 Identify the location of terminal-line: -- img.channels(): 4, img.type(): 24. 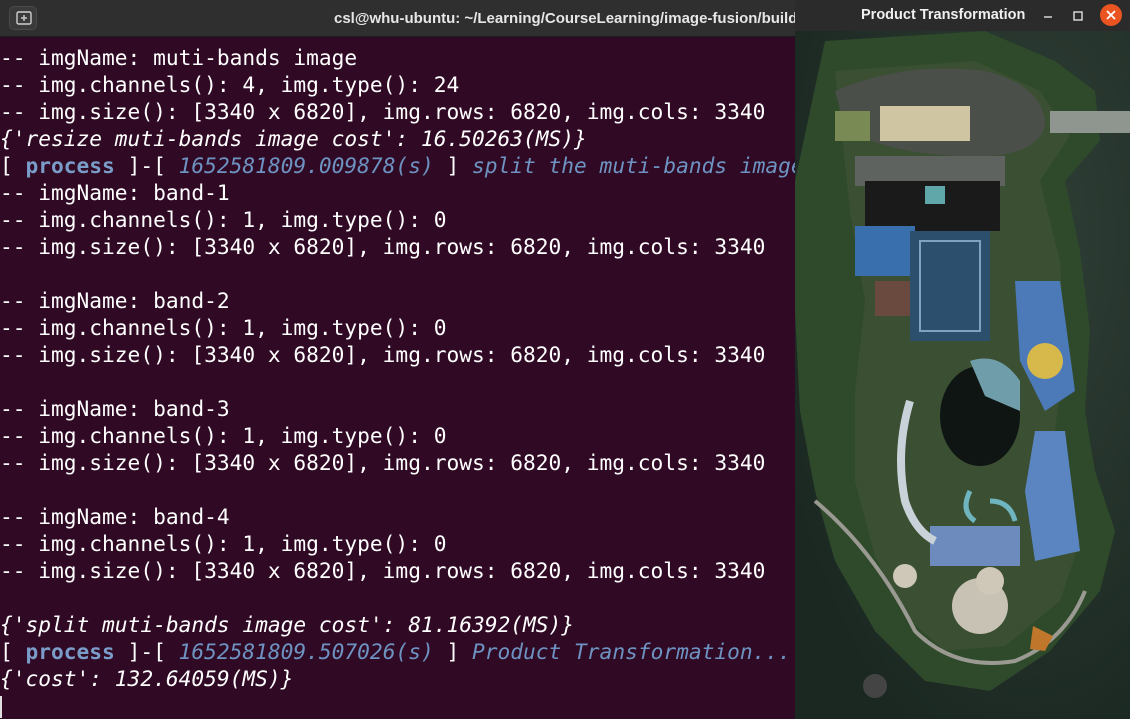
(230, 84).